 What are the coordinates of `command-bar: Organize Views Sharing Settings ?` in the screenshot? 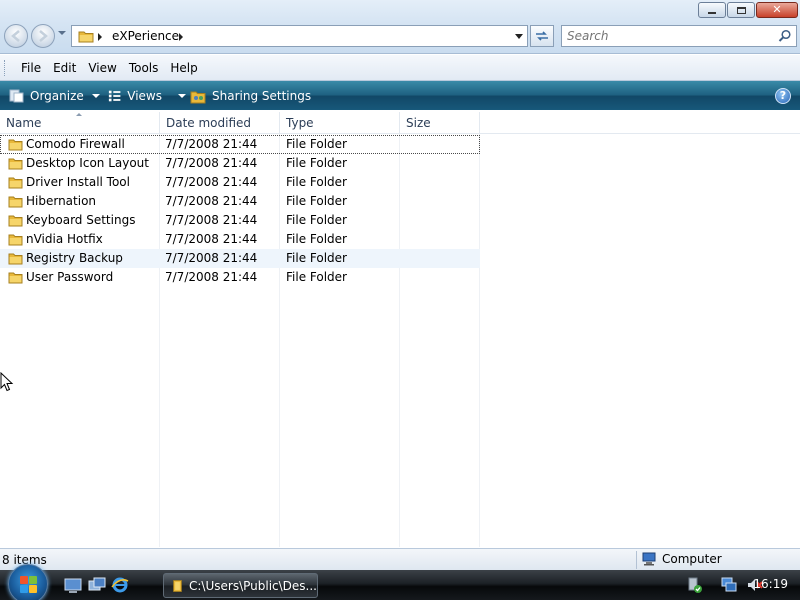 It's located at (400, 95).